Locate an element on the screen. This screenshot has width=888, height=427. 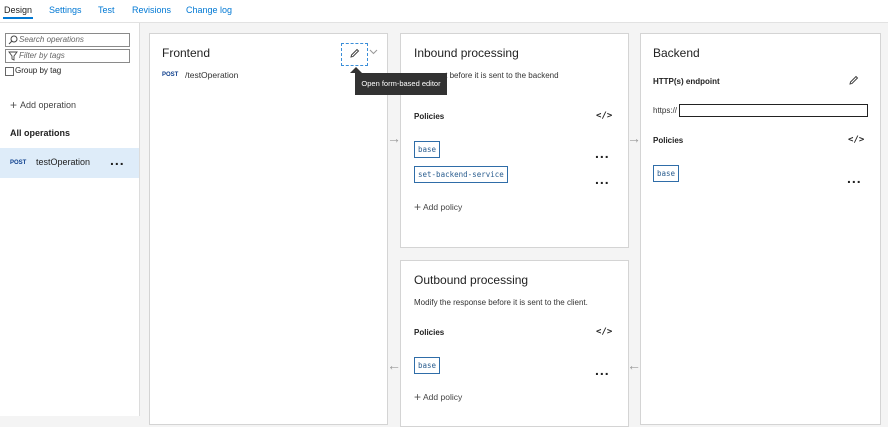
frontend-method-badge: POST is located at coordinates (170, 75).